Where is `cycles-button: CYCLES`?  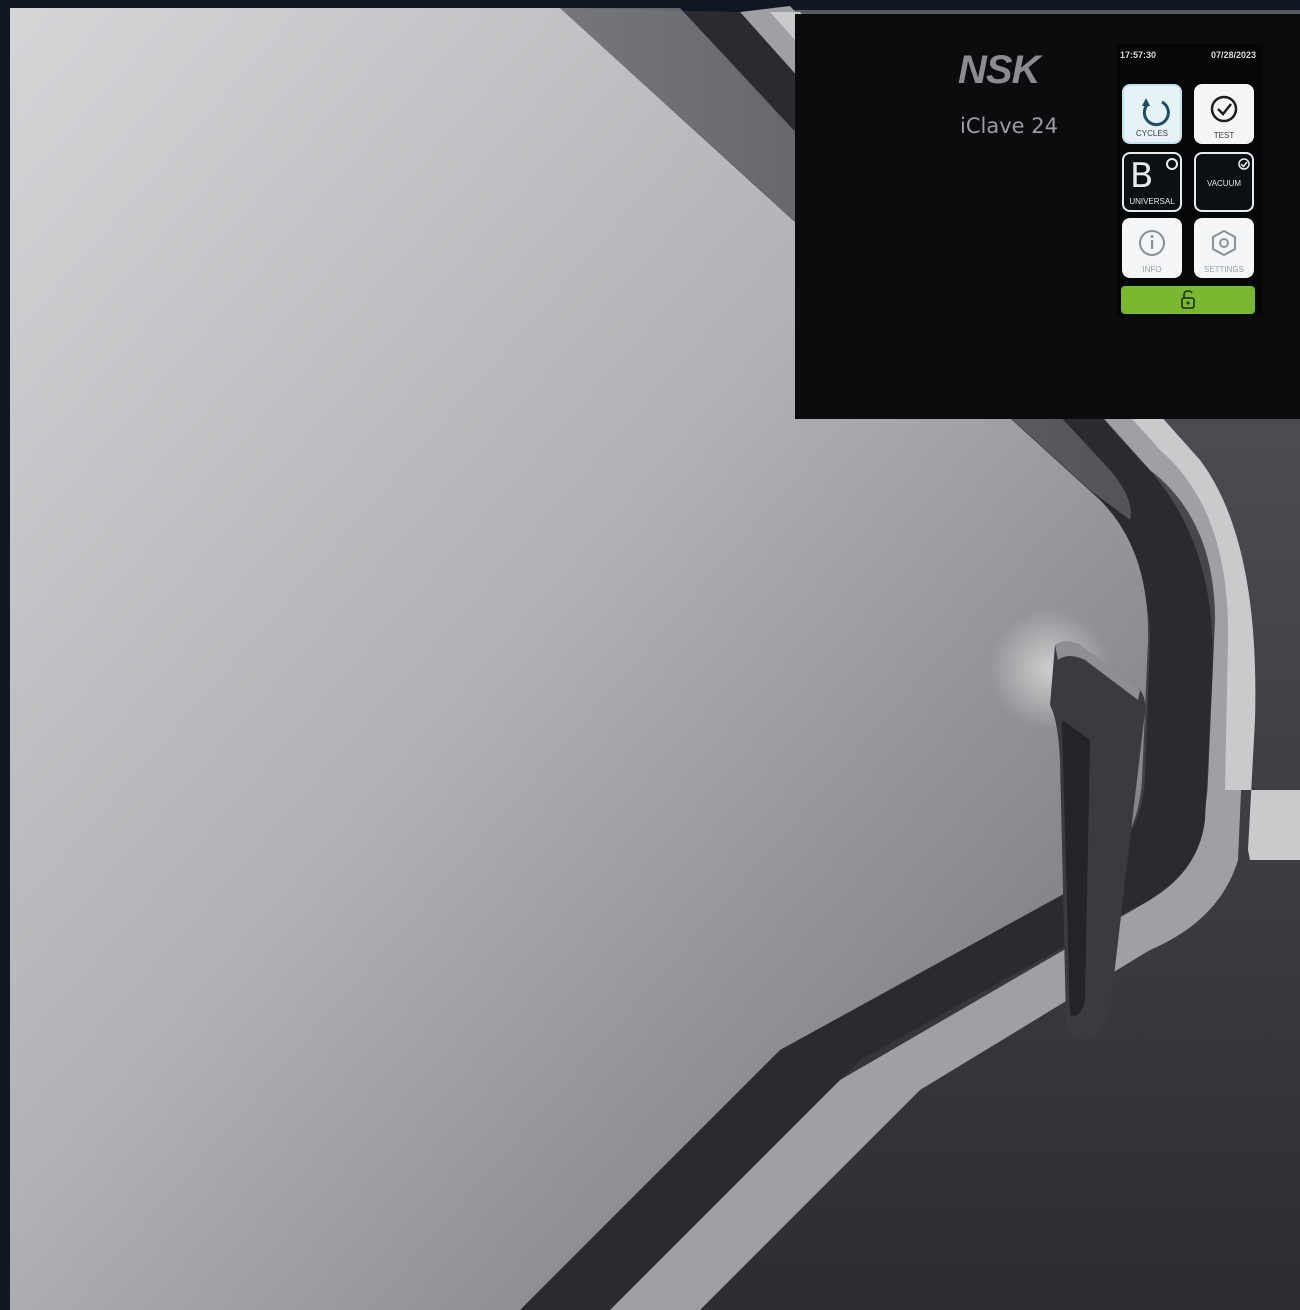 cycles-button: CYCLES is located at coordinates (1152, 114).